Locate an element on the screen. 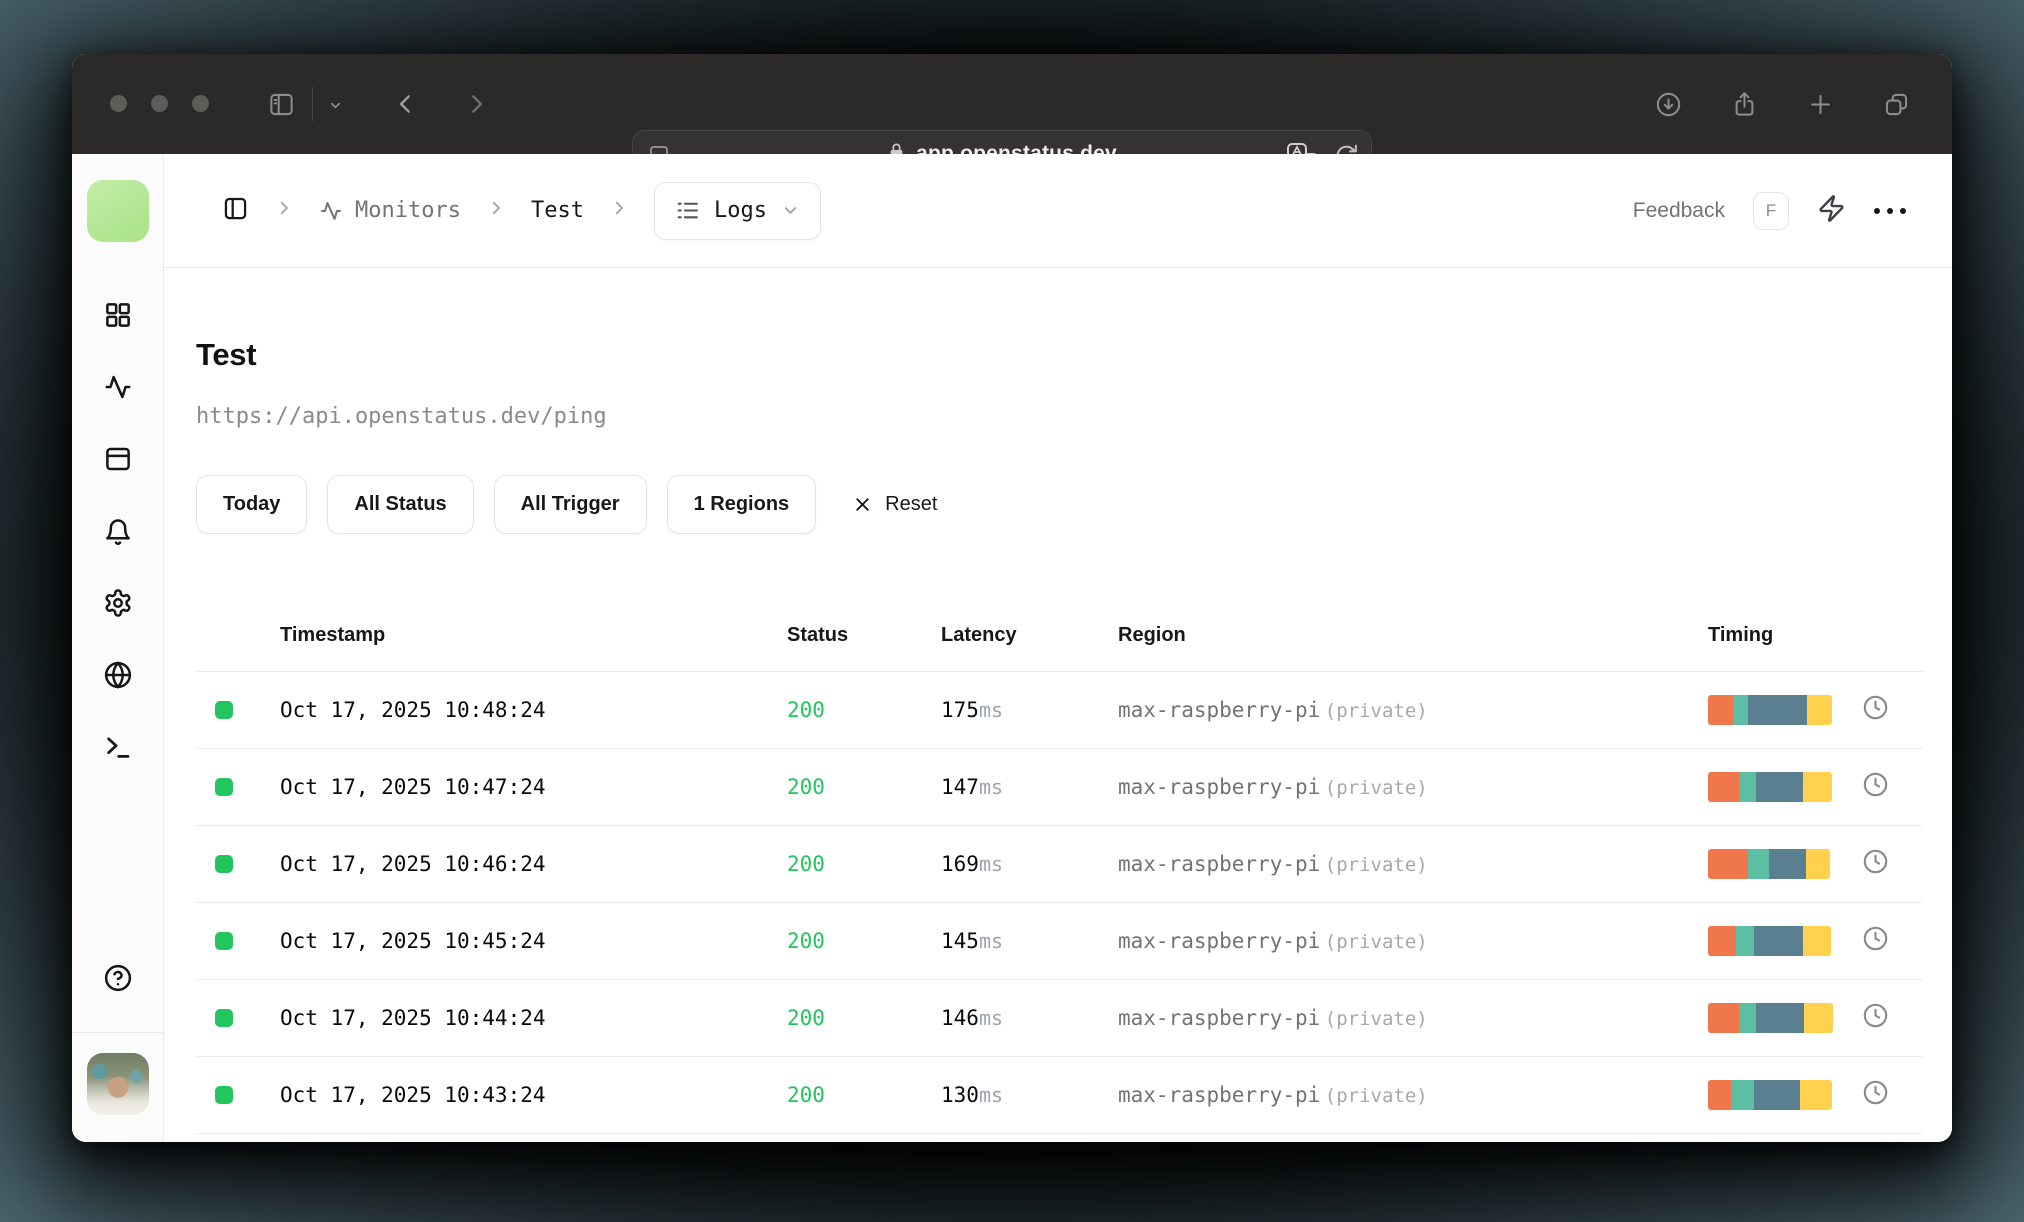 Image resolution: width=2024 pixels, height=1222 pixels. browser-toolbar: app.openstatus.dev is located at coordinates (1012, 116).